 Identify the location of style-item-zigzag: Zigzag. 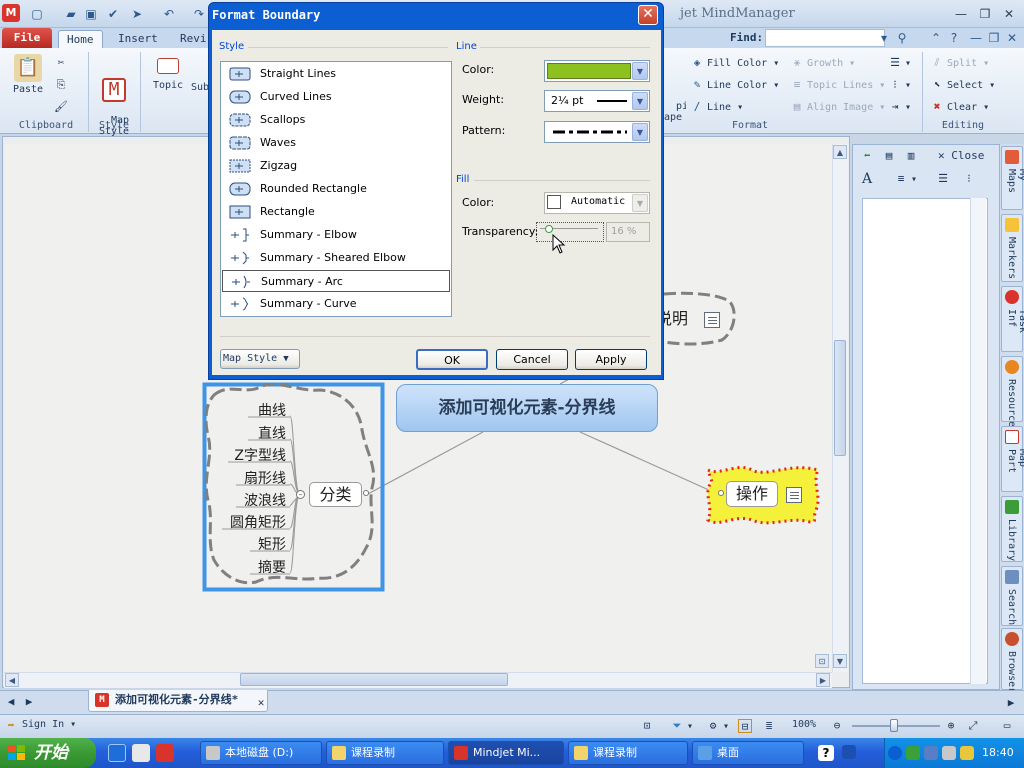
(336, 166).